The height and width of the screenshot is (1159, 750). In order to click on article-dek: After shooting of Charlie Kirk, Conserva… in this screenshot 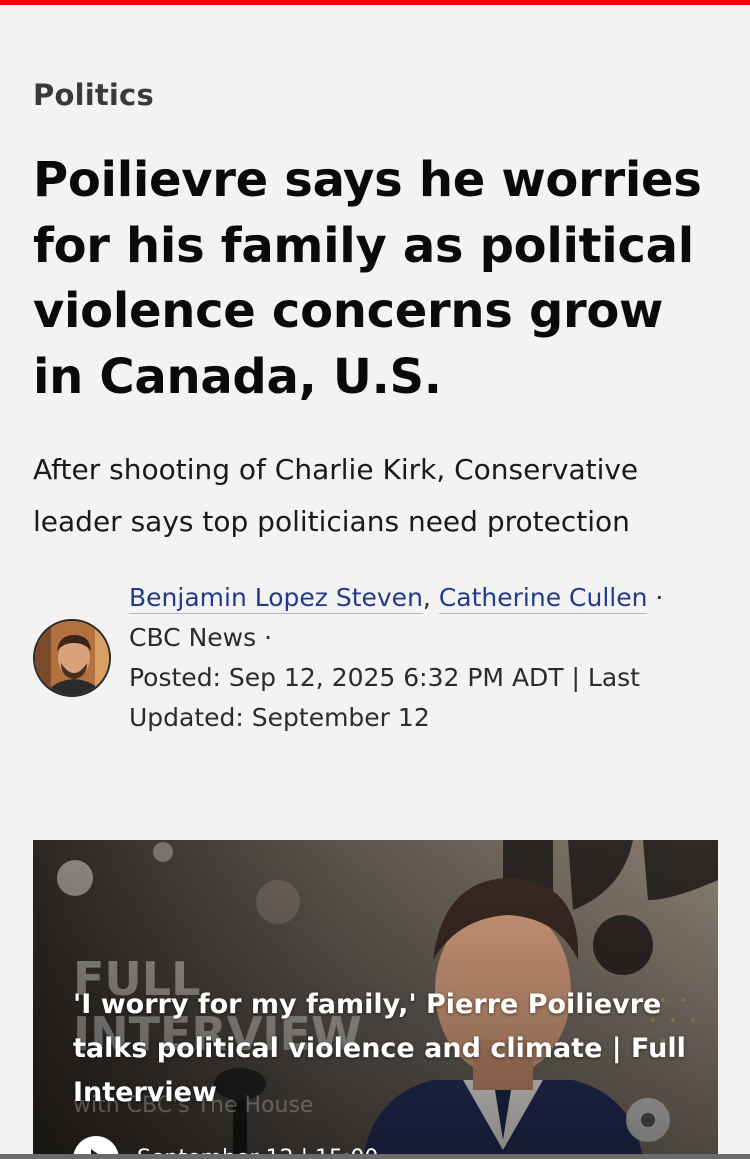, I will do `click(336, 495)`.